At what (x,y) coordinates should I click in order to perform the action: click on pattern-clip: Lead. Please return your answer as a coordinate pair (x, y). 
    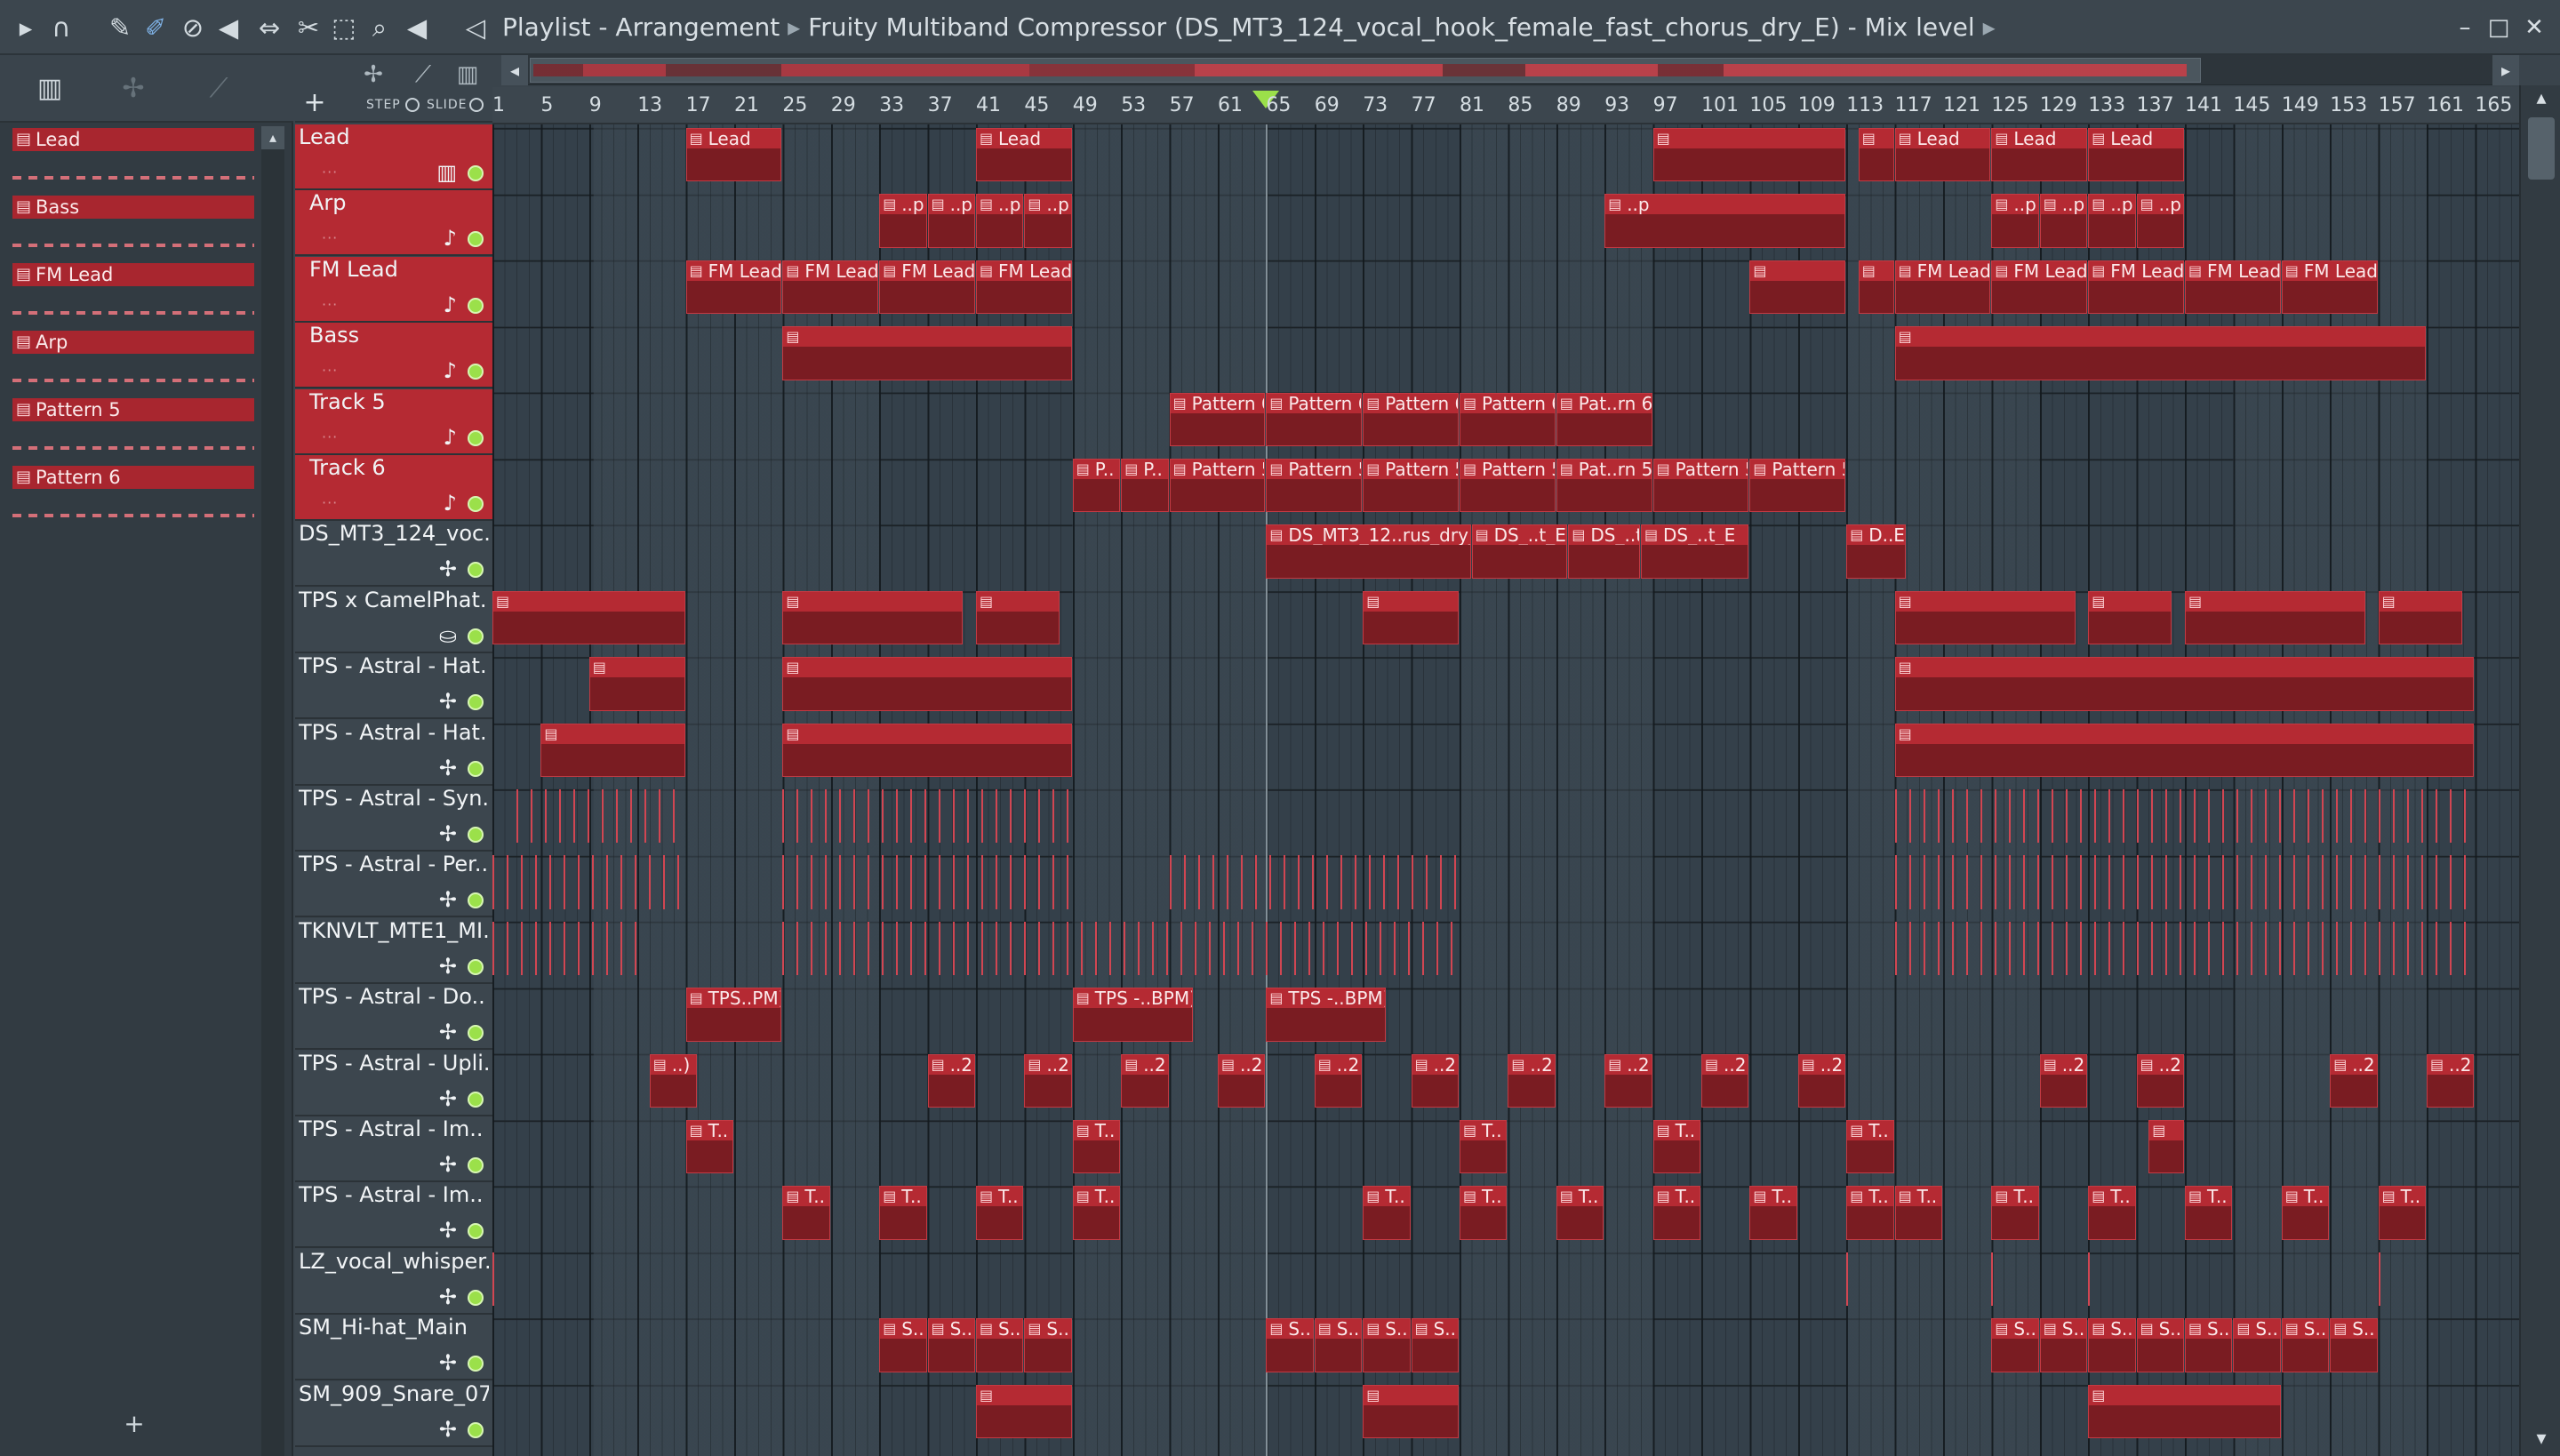
    Looking at the image, I should click on (733, 155).